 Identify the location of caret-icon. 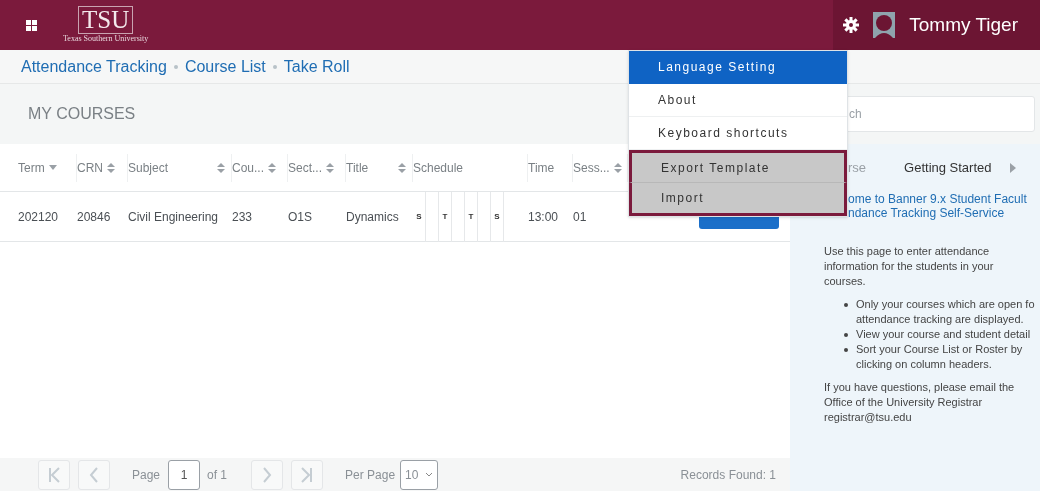
(429, 474).